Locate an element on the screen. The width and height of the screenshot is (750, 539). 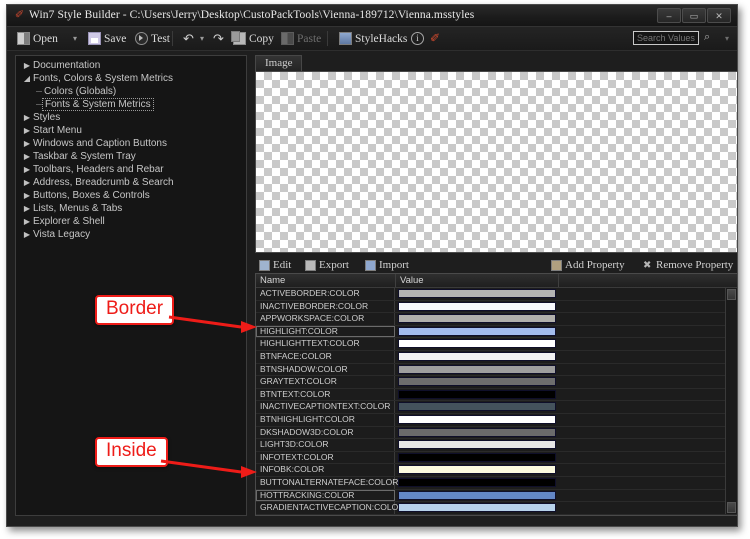
tree-item: ▶ Lists, Menus & Tabs is located at coordinates (131, 208).